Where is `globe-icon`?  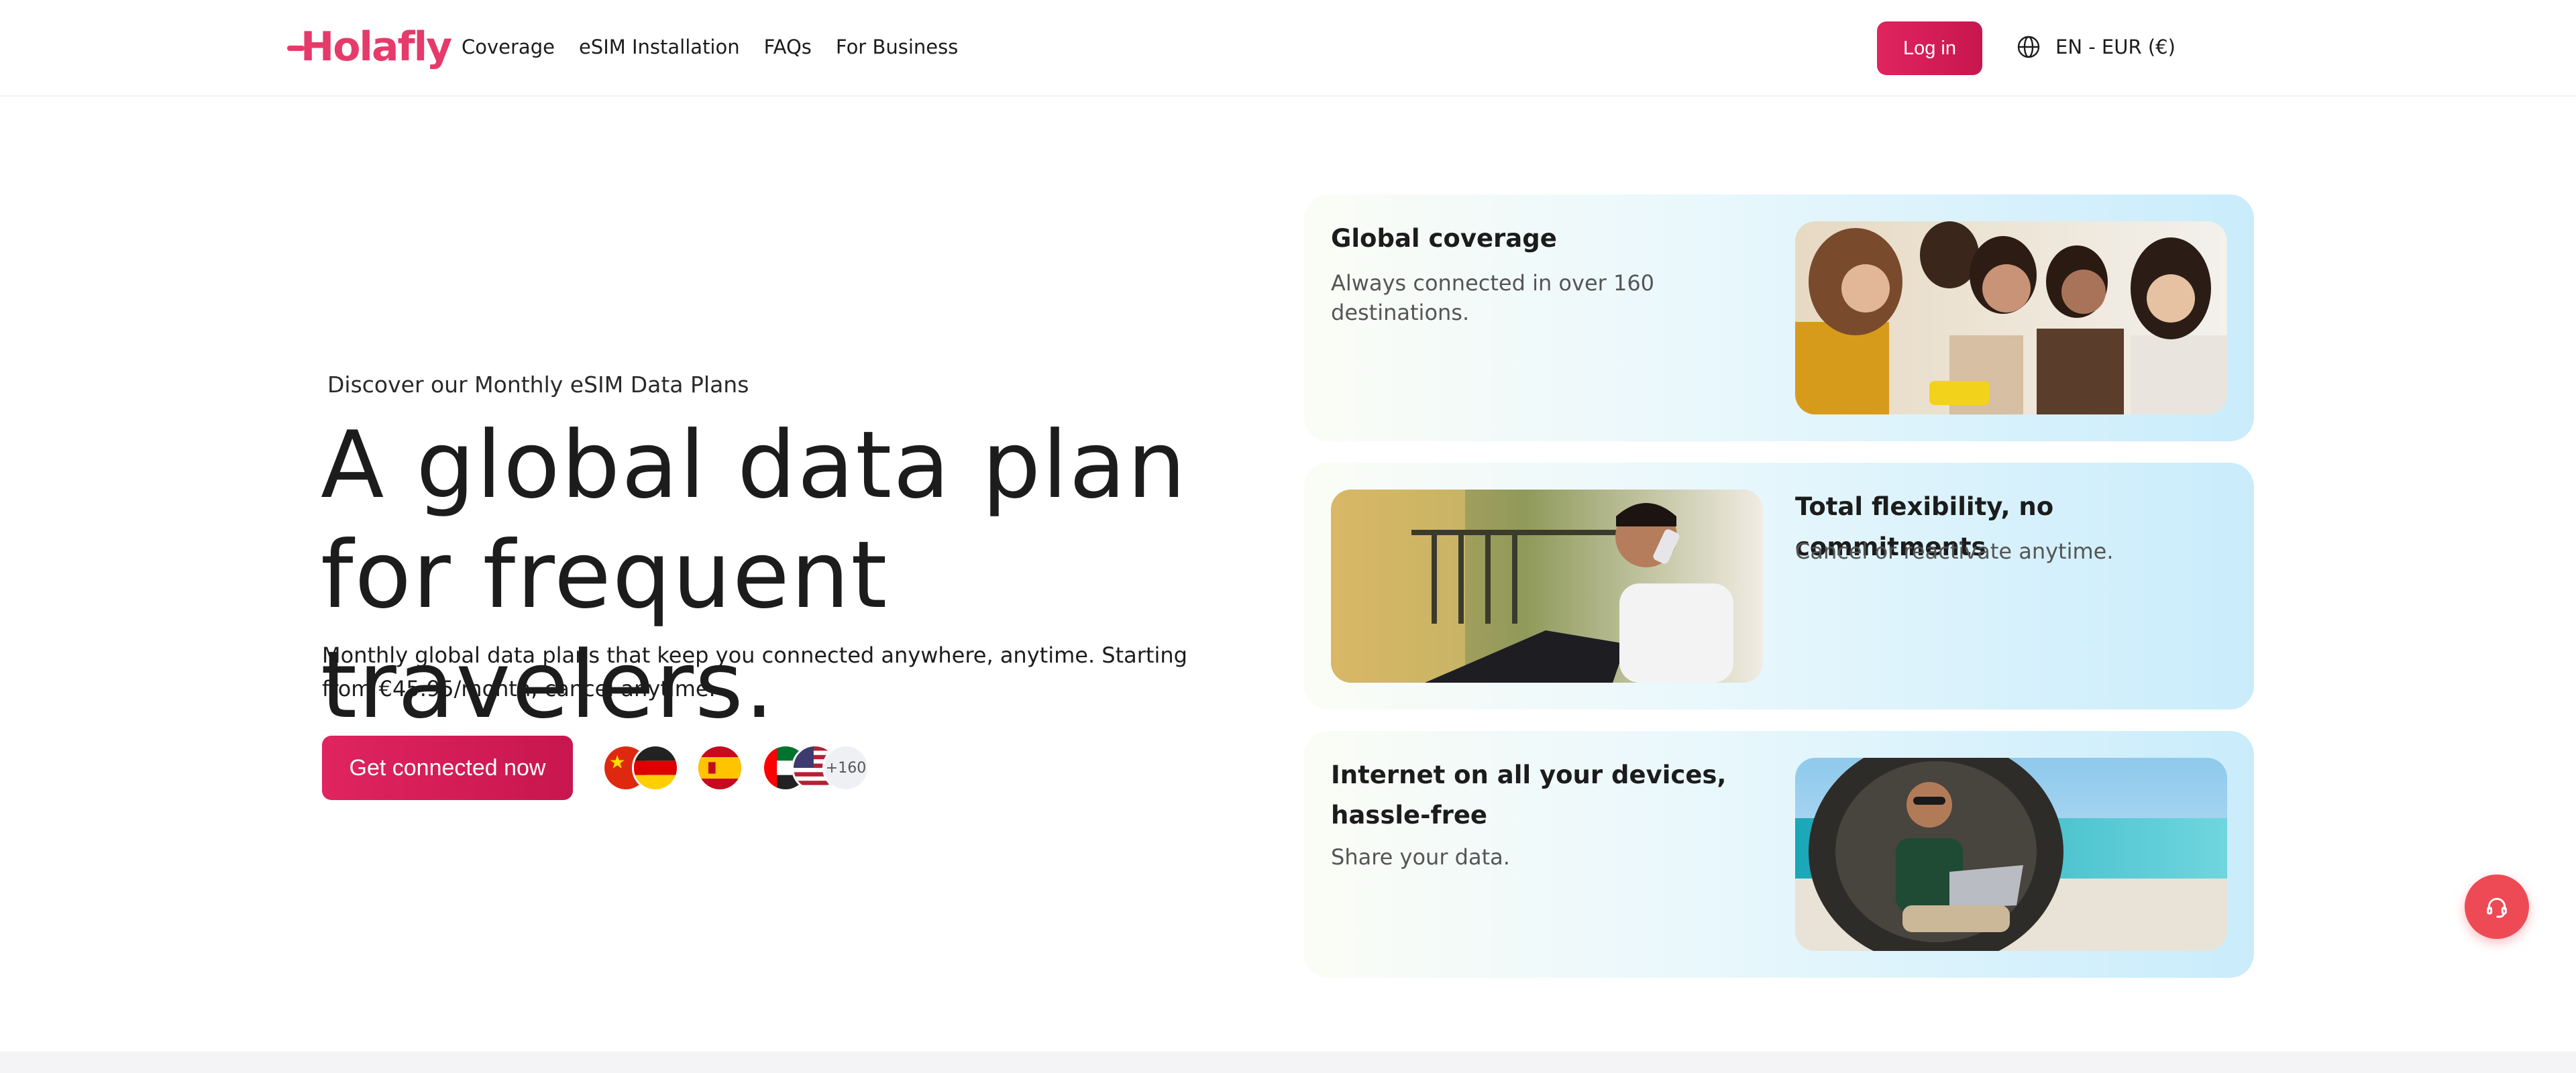 globe-icon is located at coordinates (2028, 47).